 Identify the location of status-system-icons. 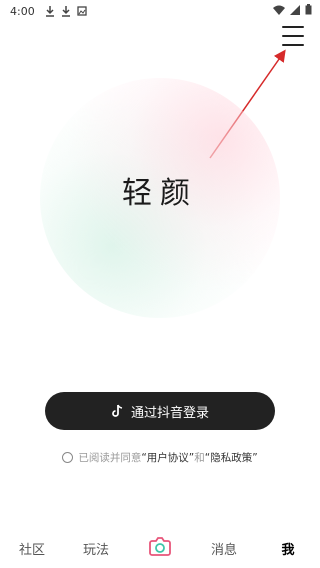
(292, 9).